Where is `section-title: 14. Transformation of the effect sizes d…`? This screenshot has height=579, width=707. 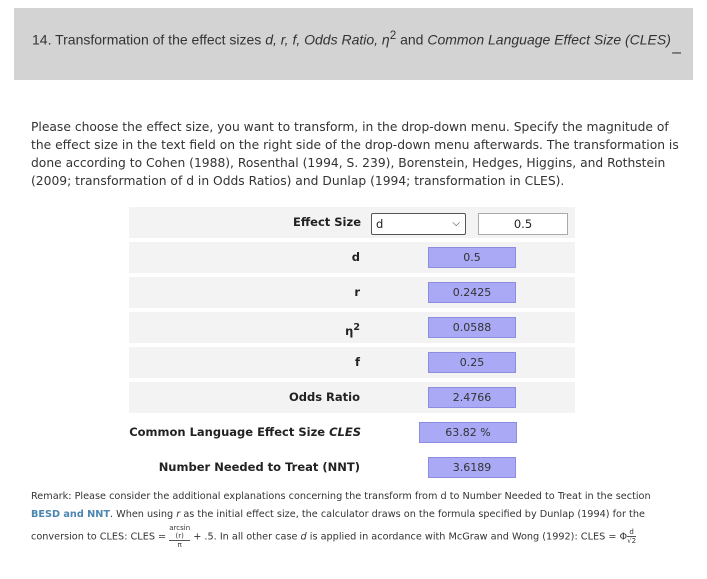
section-title: 14. Transformation of the effect sizes d… is located at coordinates (352, 38).